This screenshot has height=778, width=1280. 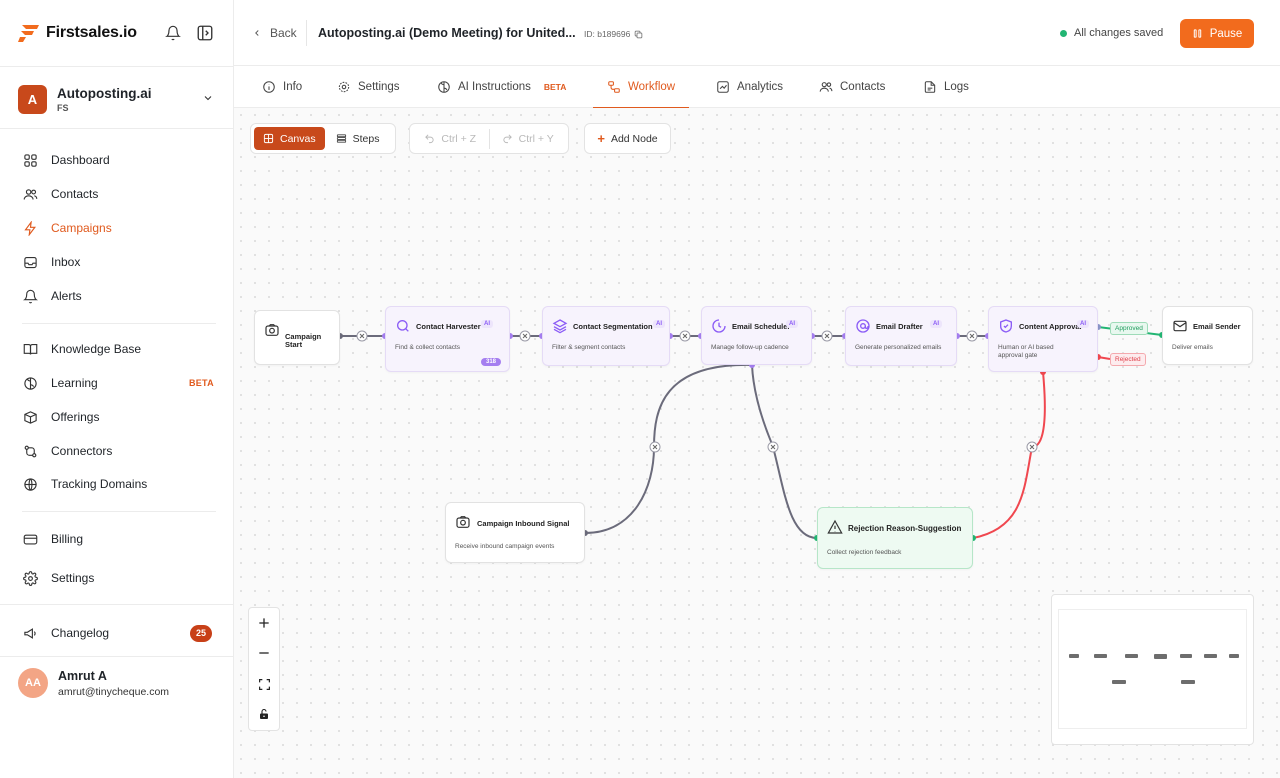 I want to click on tab-workflow: Workflow, so click(x=641, y=87).